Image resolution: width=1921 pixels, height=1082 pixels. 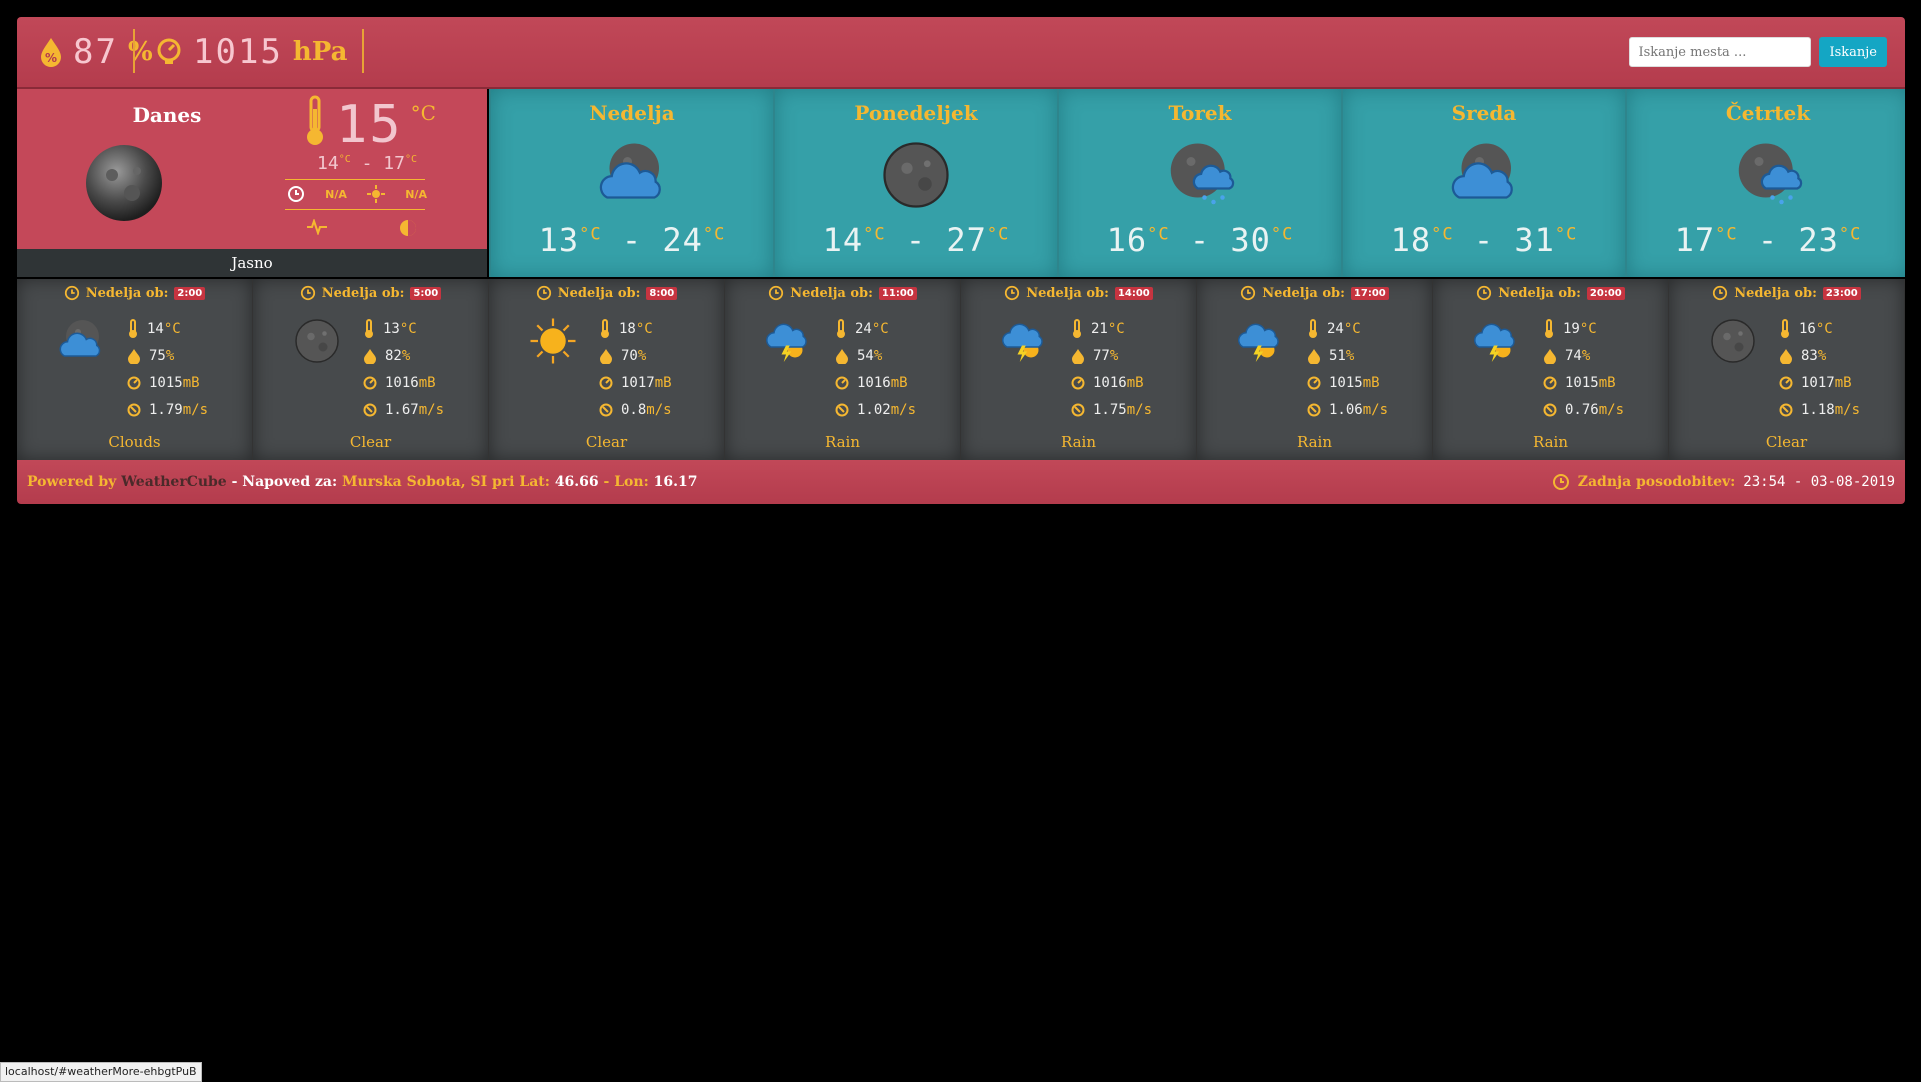 What do you see at coordinates (190, 293) in the screenshot?
I see `hour-time: 2:00` at bounding box center [190, 293].